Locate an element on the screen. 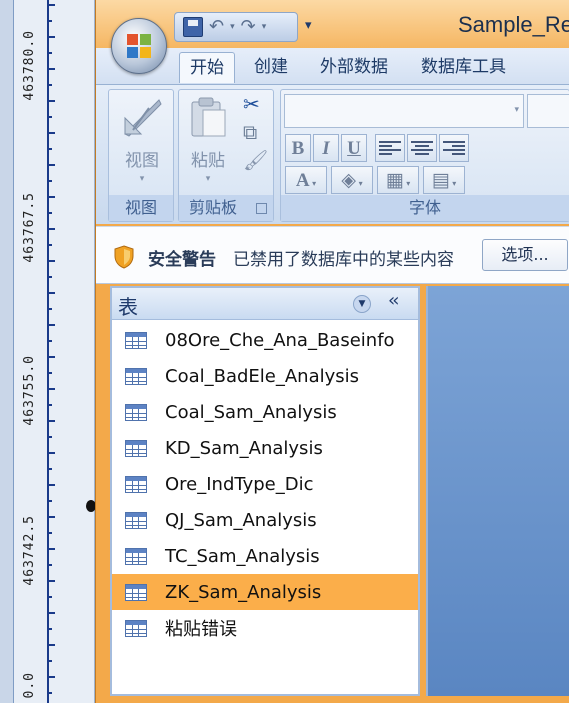 The image size is (569, 703). tab-create: 创建 is located at coordinates (271, 67).